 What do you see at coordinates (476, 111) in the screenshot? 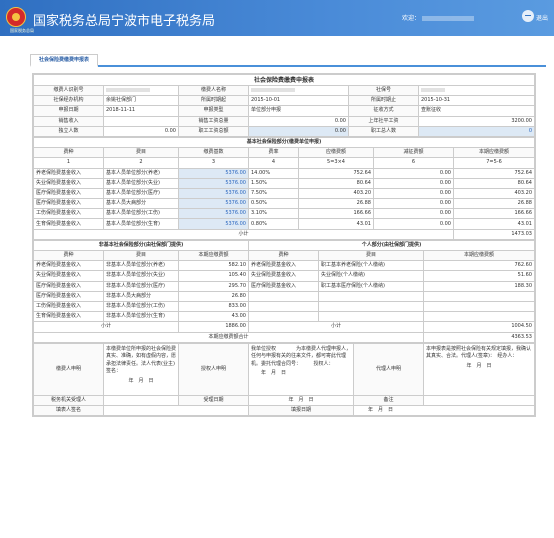
I see `collect-method-value: 查账征收` at bounding box center [476, 111].